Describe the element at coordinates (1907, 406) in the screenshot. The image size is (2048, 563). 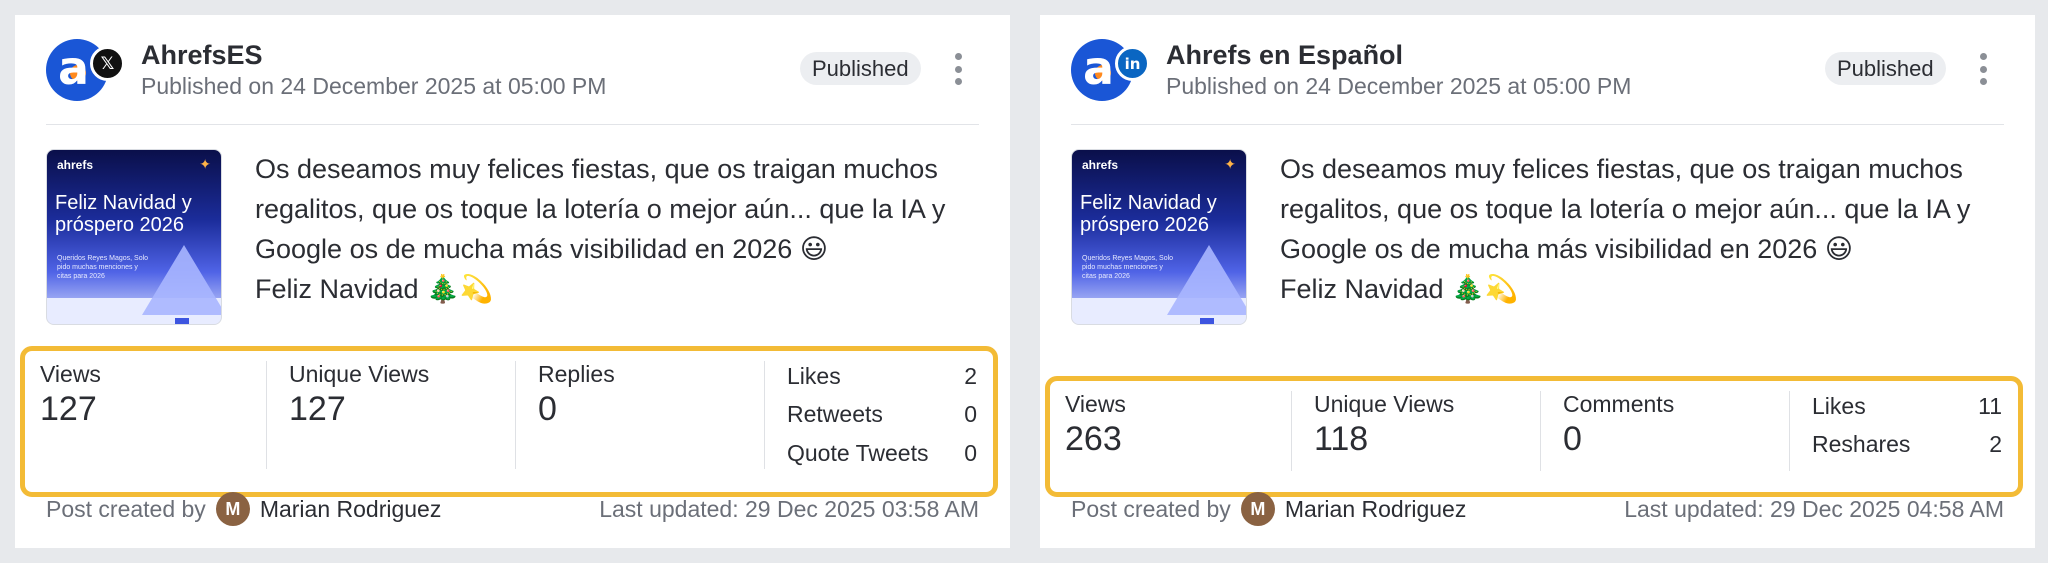
I see `metric-likes: Likes 11` at that location.